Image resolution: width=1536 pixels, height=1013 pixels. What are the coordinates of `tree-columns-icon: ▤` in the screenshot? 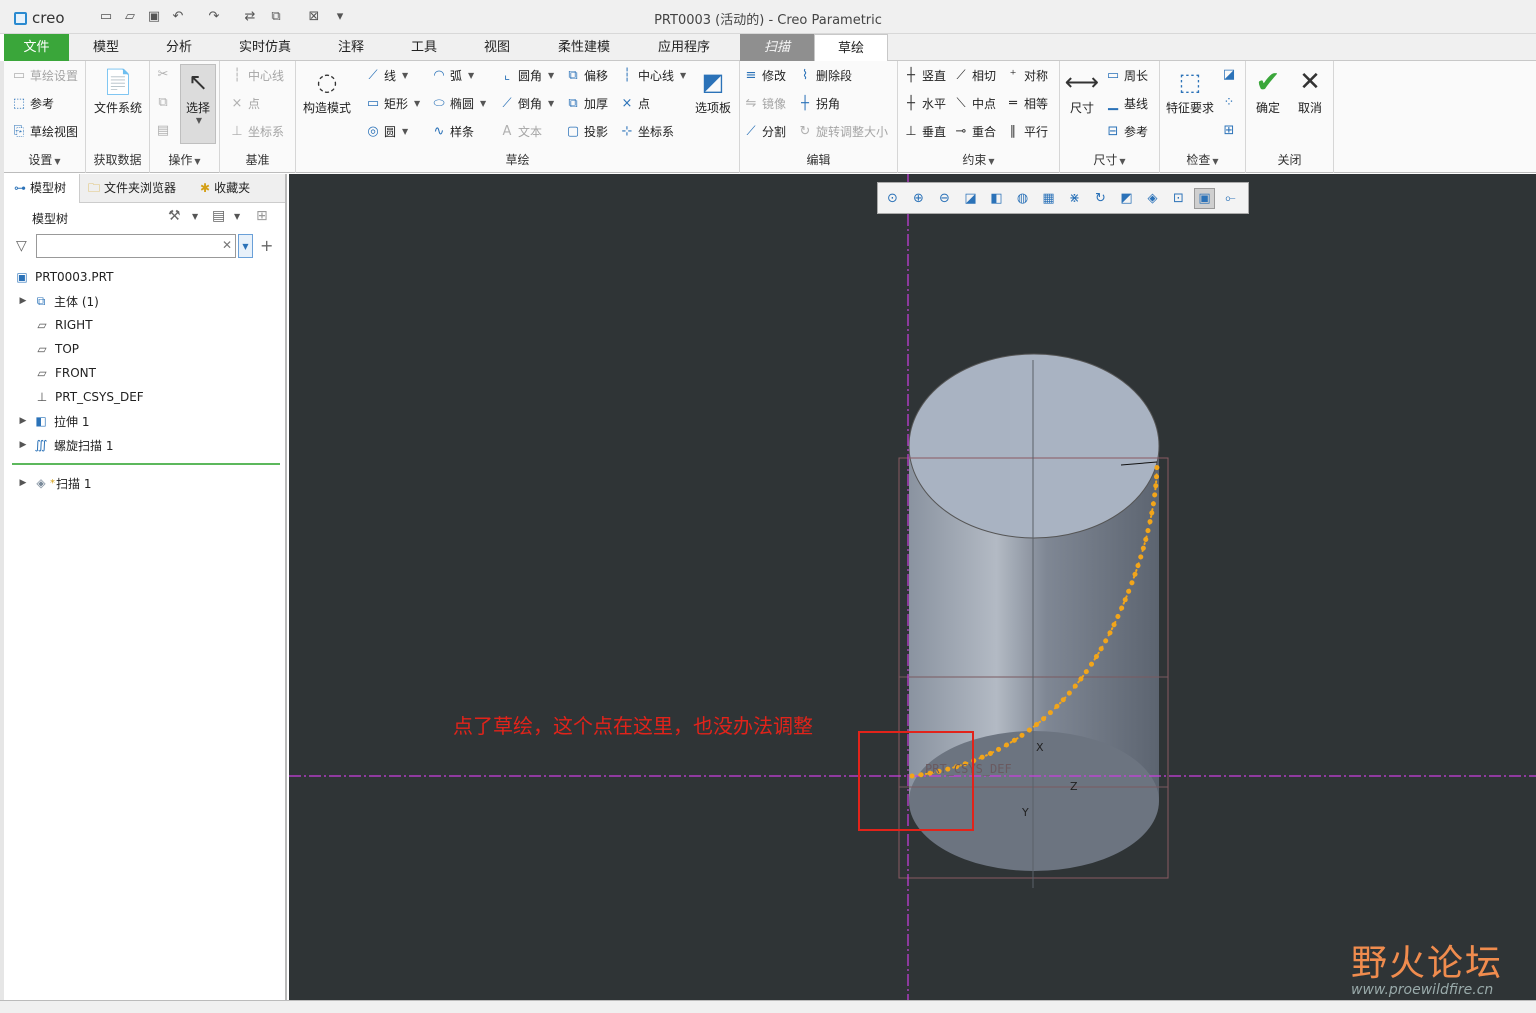 It's located at (218, 216).